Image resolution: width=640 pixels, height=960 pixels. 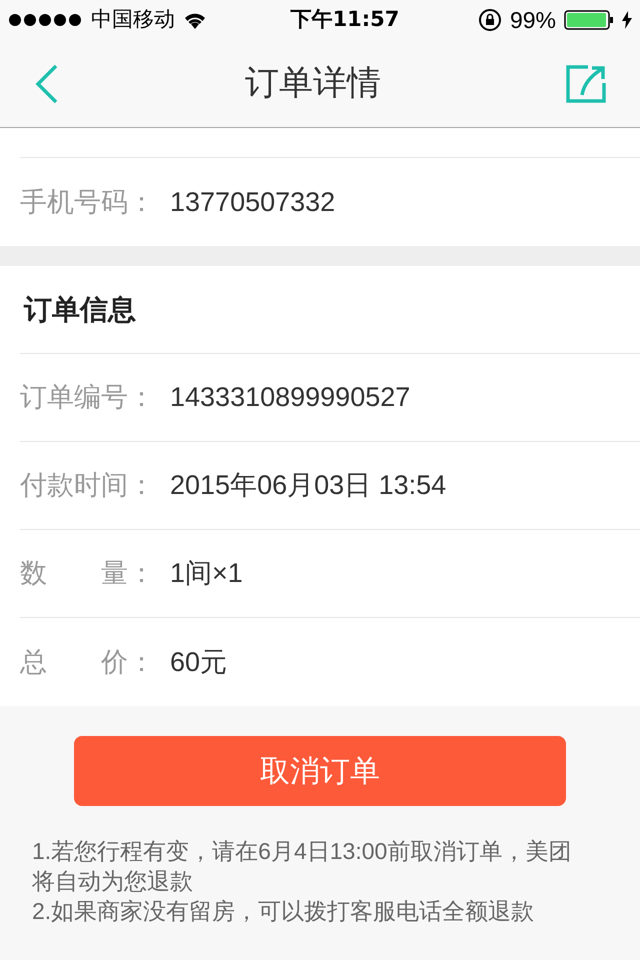 I want to click on section-heading: 订单信息, so click(x=79, y=309).